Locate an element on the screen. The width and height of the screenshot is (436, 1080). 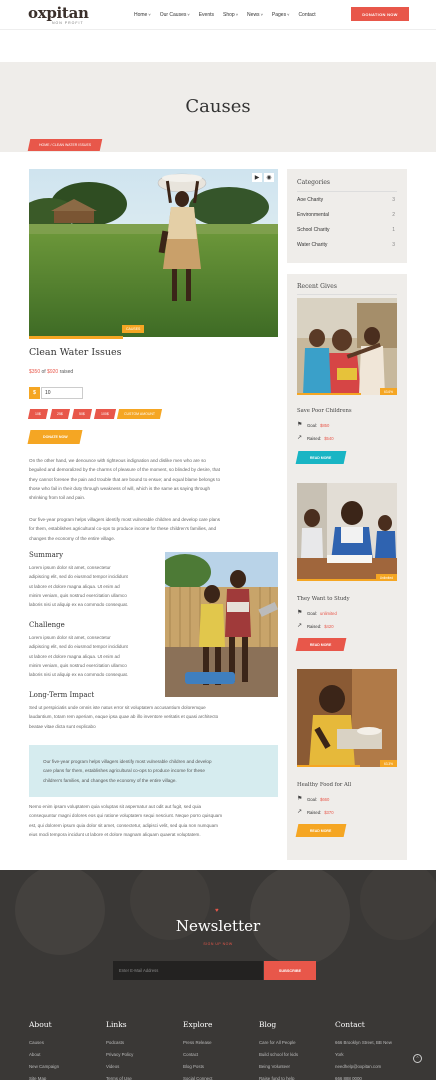
nav-item-events: Events is located at coordinates (206, 15).